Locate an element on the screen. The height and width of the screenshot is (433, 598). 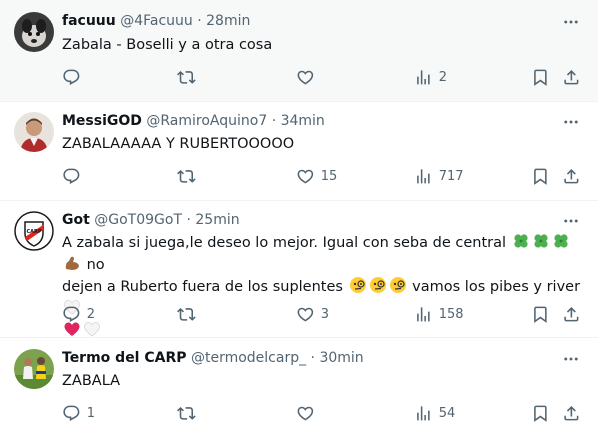
views-button: 54 is located at coordinates (434, 413).